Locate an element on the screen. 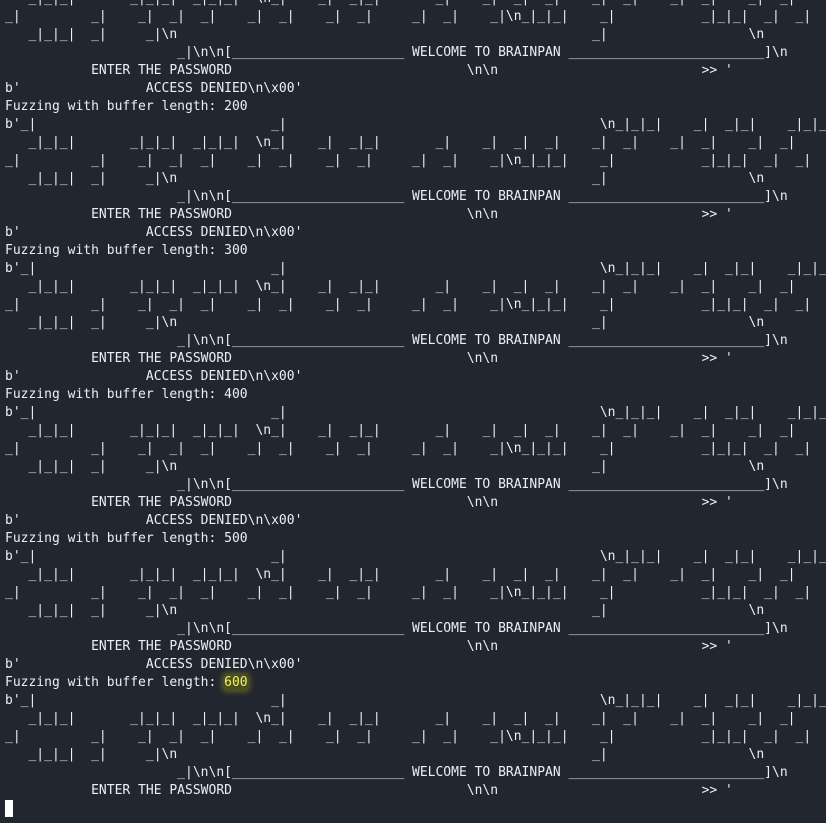  terminal-line: Fuzzing with buffer length: 300 is located at coordinates (126, 250).